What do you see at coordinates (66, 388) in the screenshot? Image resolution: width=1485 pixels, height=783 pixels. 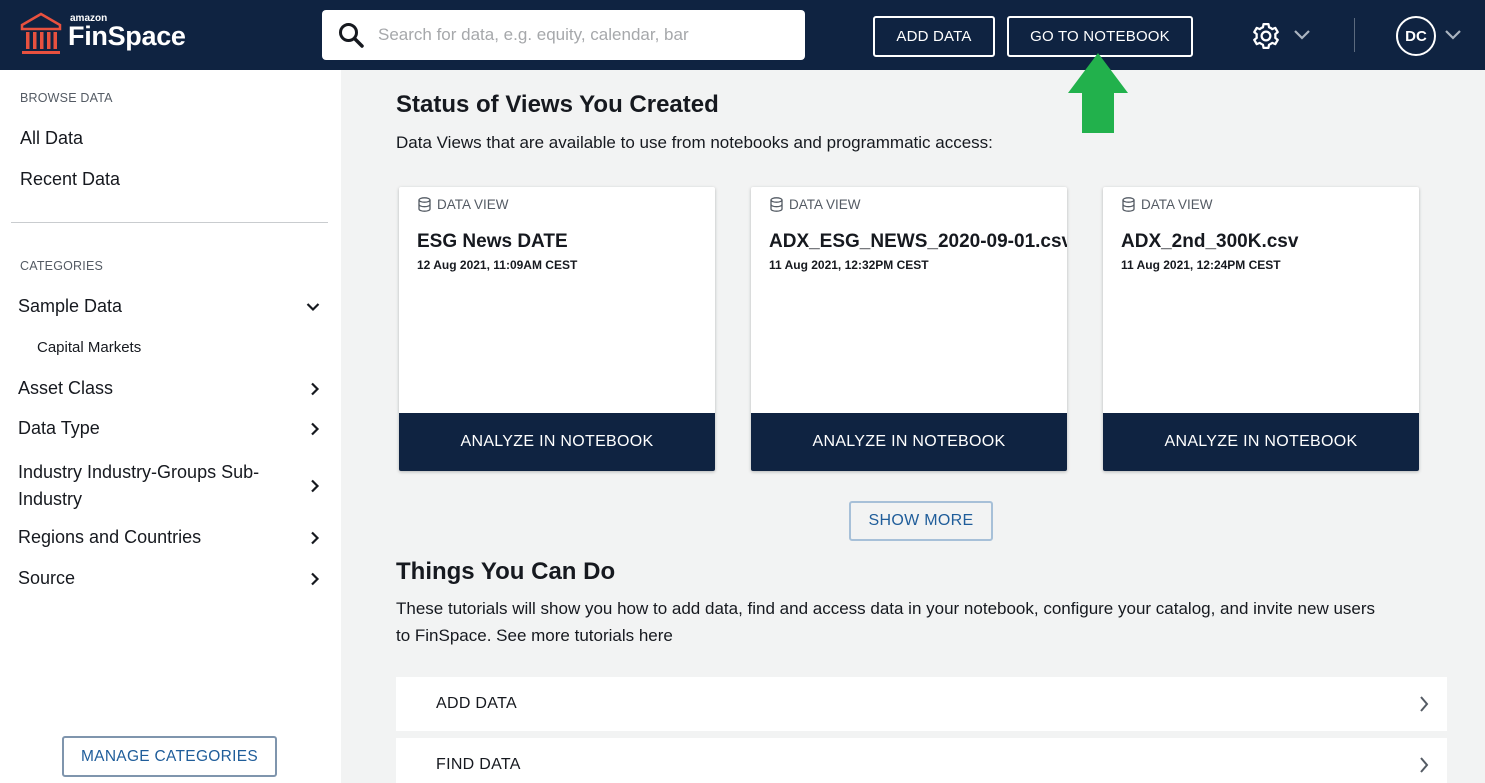 I see `category-label: Asset Class` at bounding box center [66, 388].